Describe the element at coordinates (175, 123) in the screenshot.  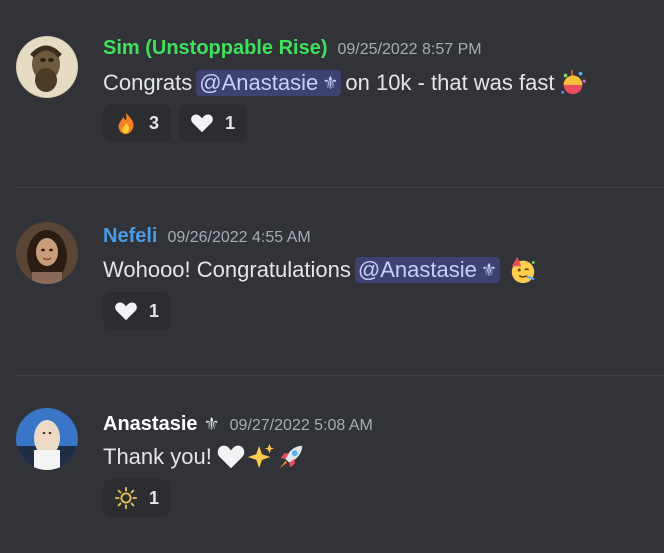
I see `reaction-bar: 3 1` at that location.